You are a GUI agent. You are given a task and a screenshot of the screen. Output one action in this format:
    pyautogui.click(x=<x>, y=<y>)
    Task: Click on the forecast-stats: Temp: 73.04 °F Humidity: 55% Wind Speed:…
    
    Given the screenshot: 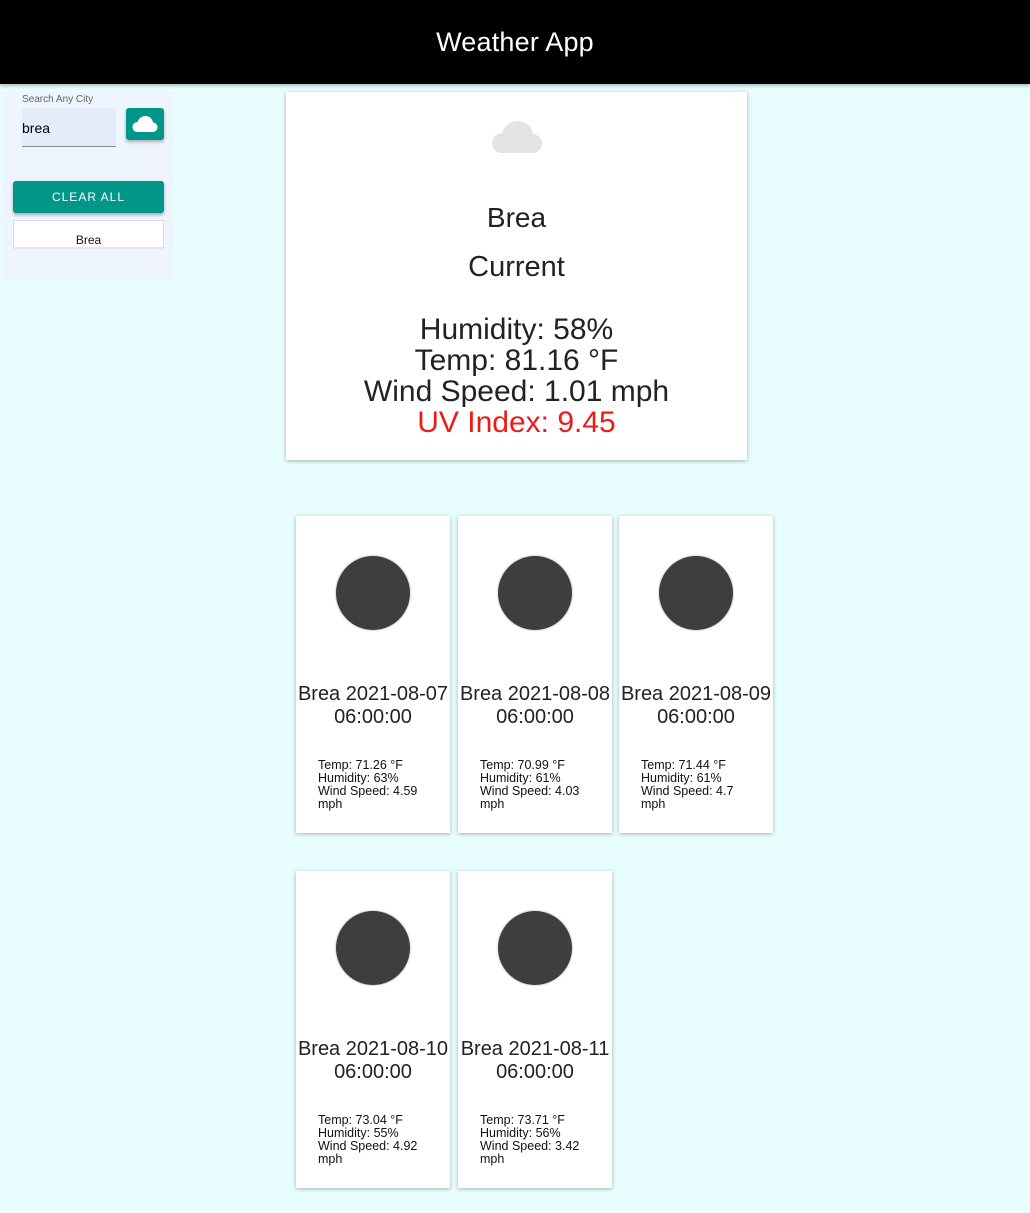 What is the action you would take?
    pyautogui.click(x=377, y=1140)
    